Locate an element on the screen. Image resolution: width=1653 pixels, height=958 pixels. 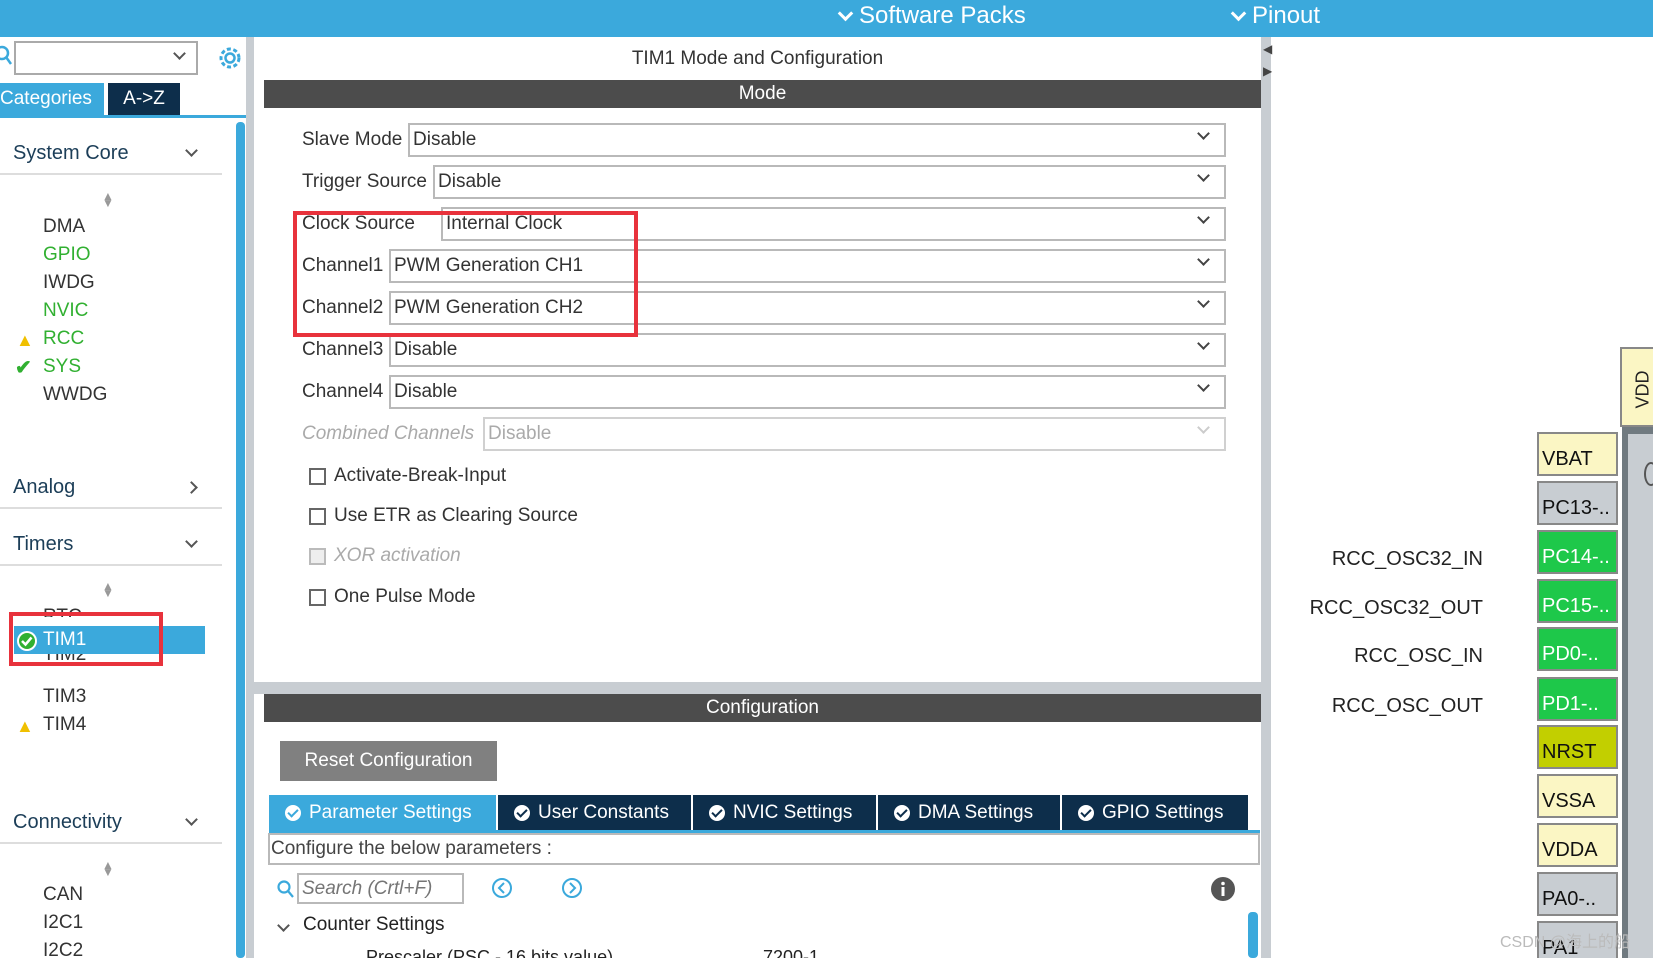
list-item-iwdg: IWDG is located at coordinates (69, 283).